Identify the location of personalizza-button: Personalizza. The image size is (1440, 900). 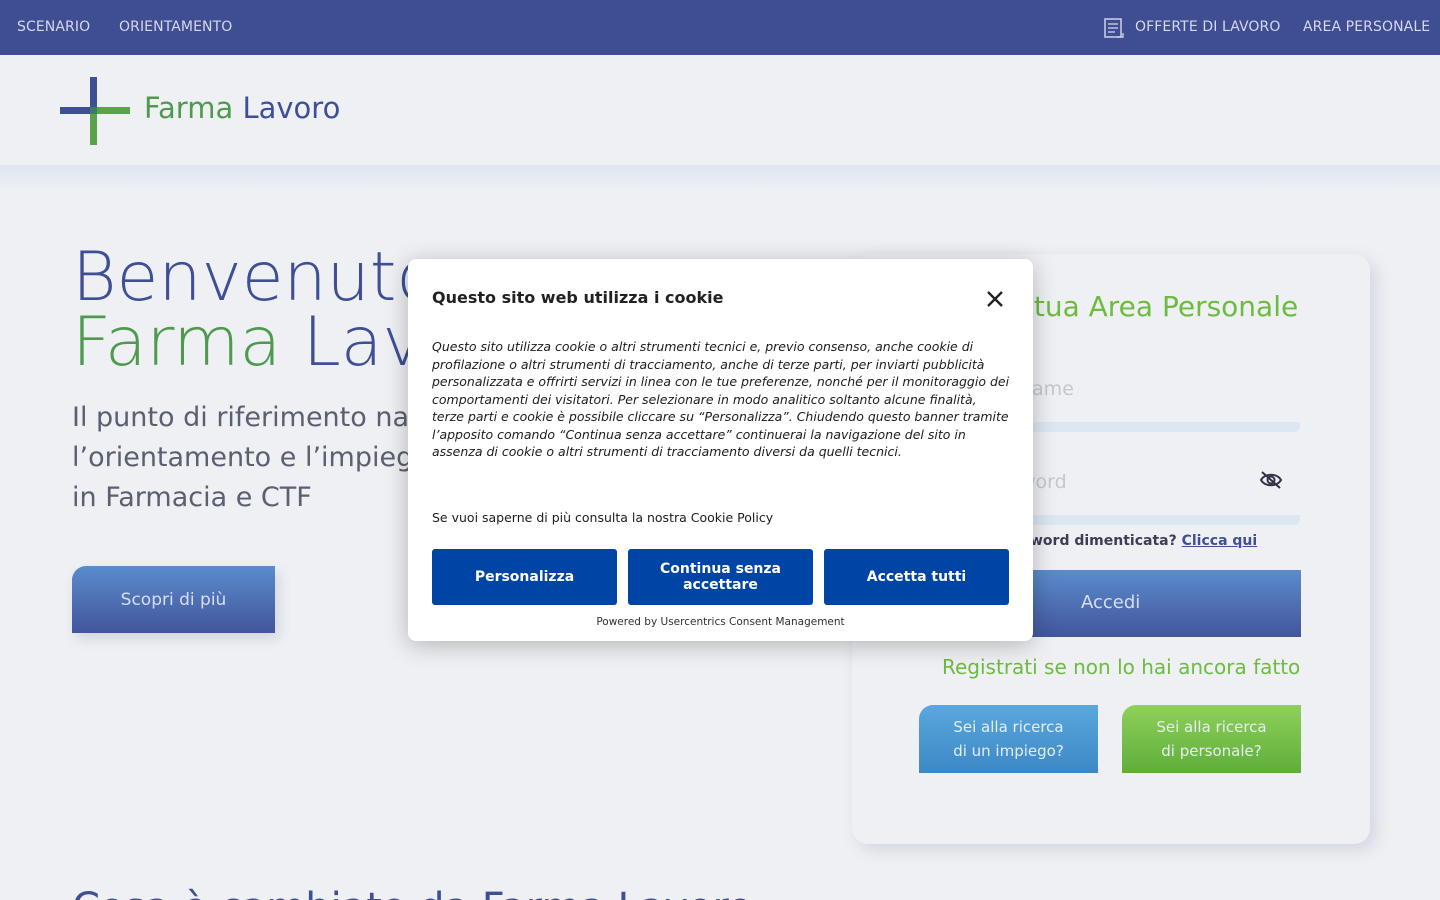
(524, 577).